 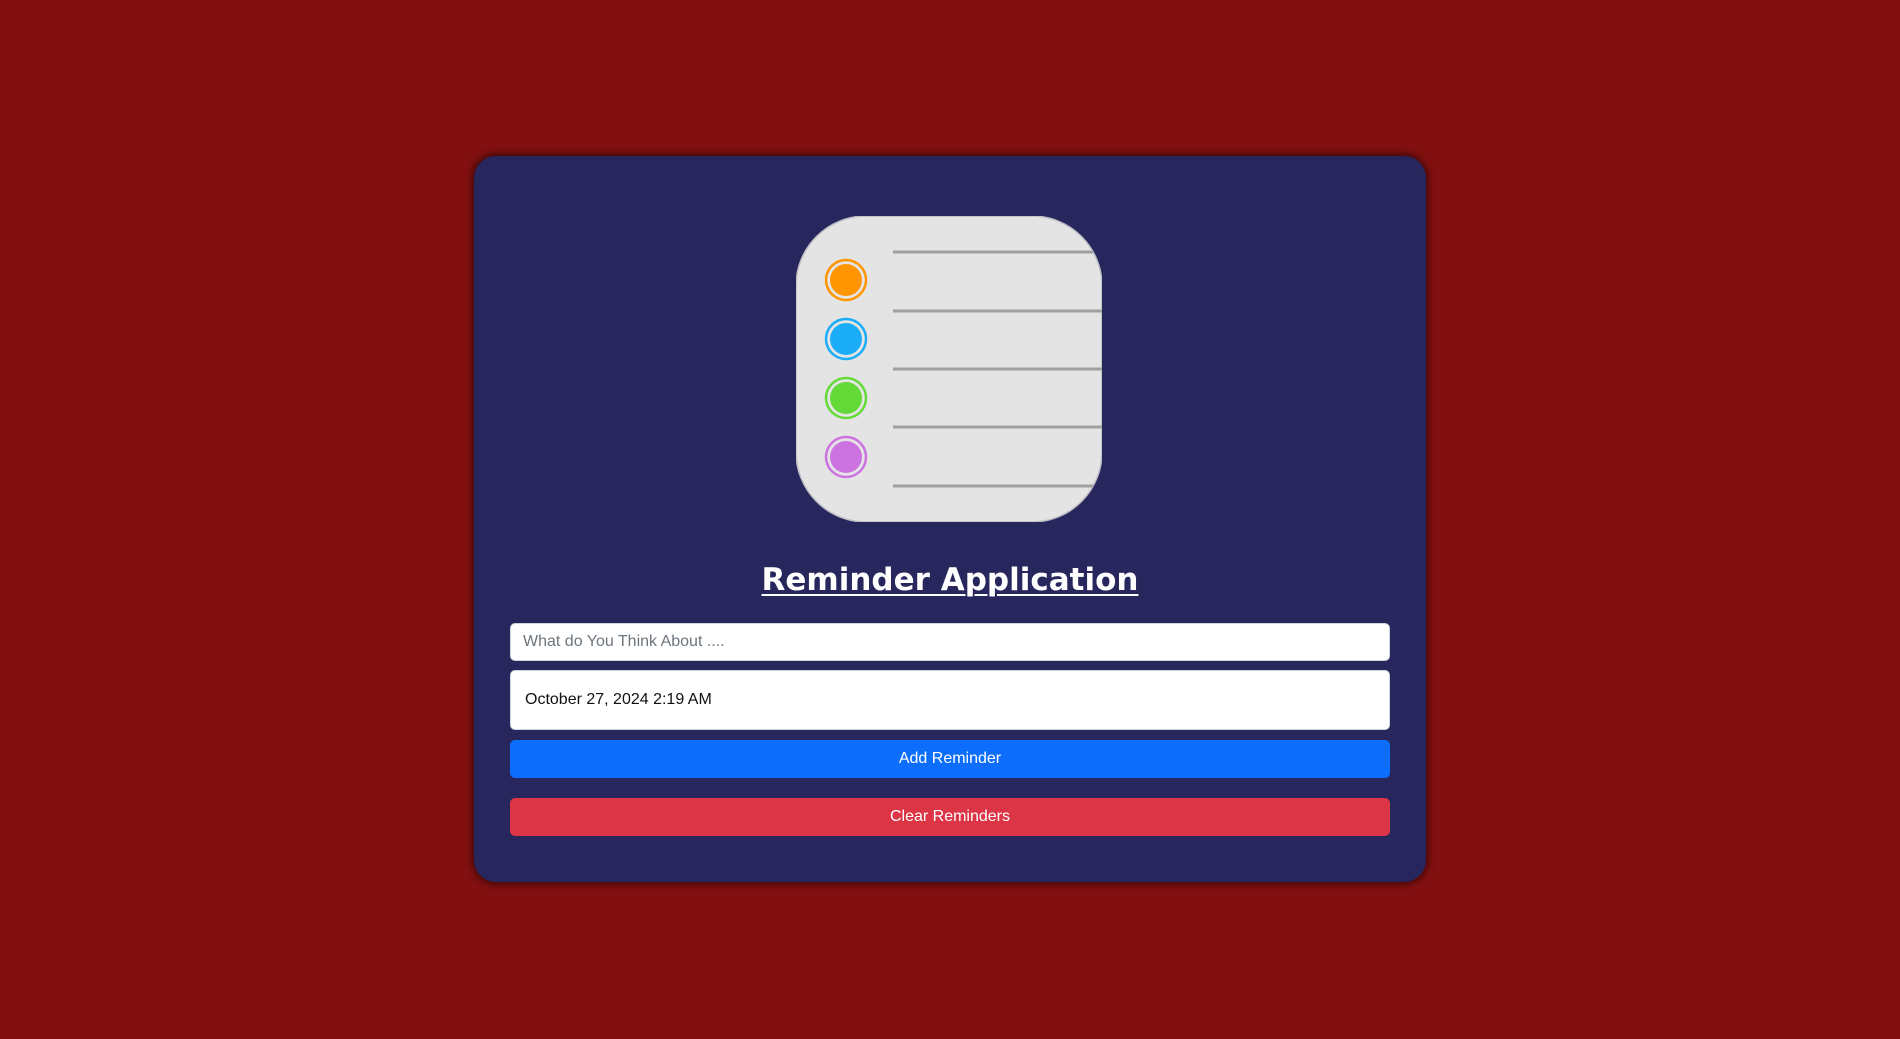 I want to click on reminder-date-value: October 27, 2024 2:19 AM, so click(x=618, y=699).